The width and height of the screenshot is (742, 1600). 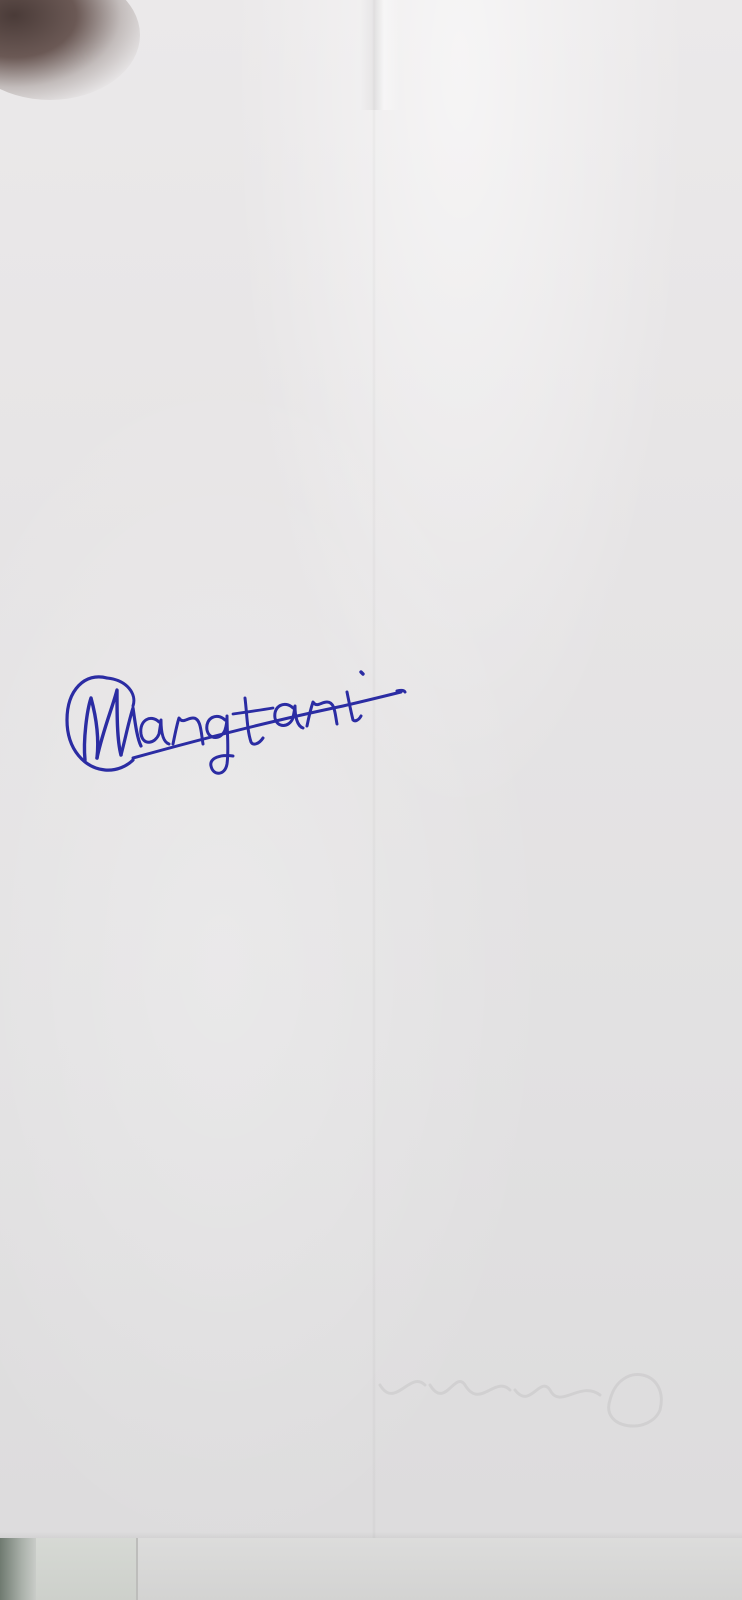 I want to click on background-object-mid, so click(x=87, y=1569).